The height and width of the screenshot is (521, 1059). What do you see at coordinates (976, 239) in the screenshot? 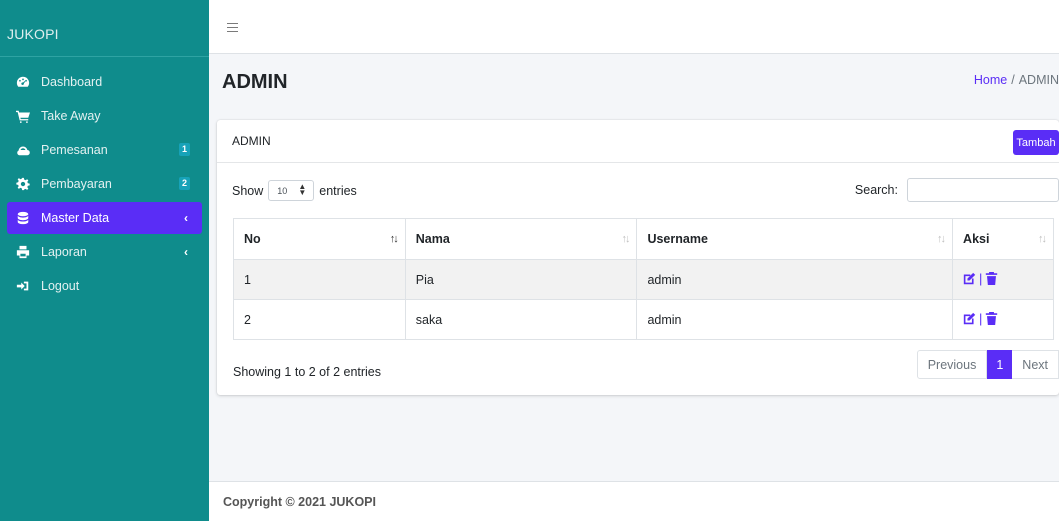
I see `column-header-label: Aksi` at bounding box center [976, 239].